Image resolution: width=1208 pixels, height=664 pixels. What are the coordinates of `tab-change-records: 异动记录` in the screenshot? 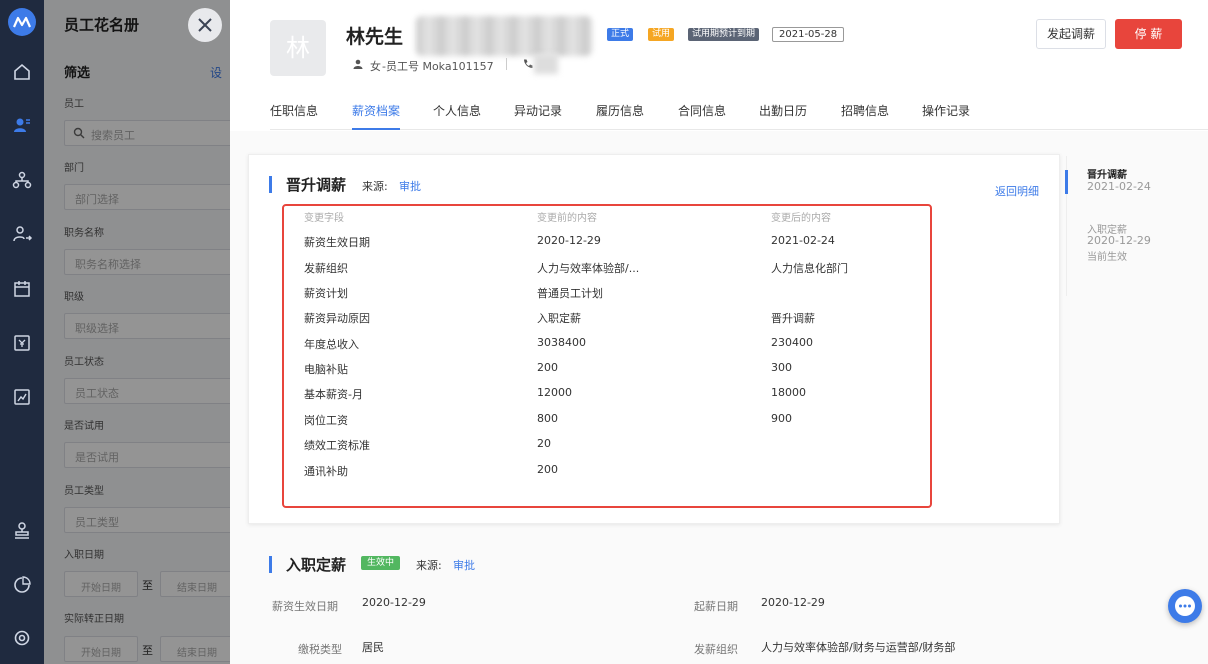 It's located at (538, 116).